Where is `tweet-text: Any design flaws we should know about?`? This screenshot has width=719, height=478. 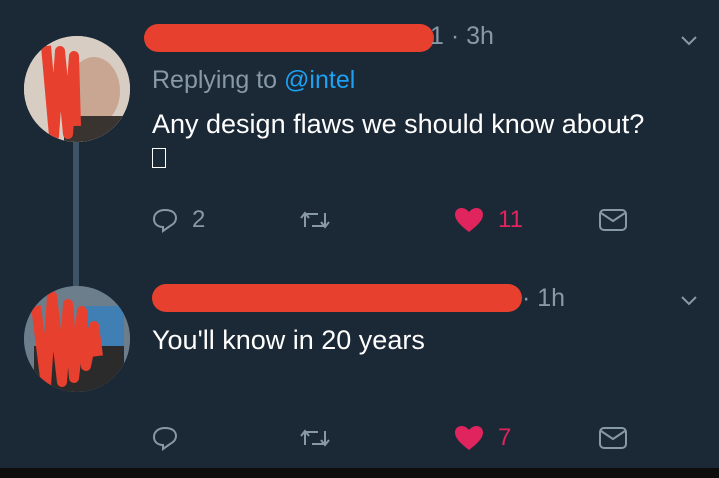 tweet-text: Any design flaws we should know about? is located at coordinates (398, 124).